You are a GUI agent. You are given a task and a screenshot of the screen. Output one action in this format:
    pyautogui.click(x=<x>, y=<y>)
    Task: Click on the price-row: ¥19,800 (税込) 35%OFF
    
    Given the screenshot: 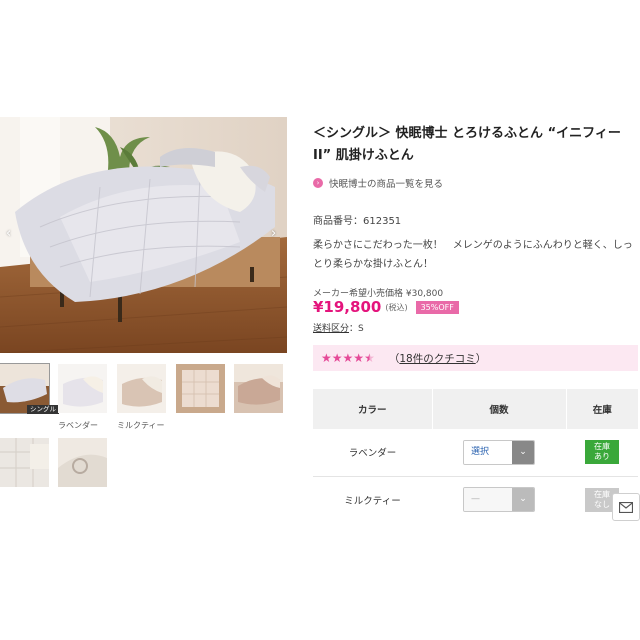 What is the action you would take?
    pyautogui.click(x=386, y=307)
    